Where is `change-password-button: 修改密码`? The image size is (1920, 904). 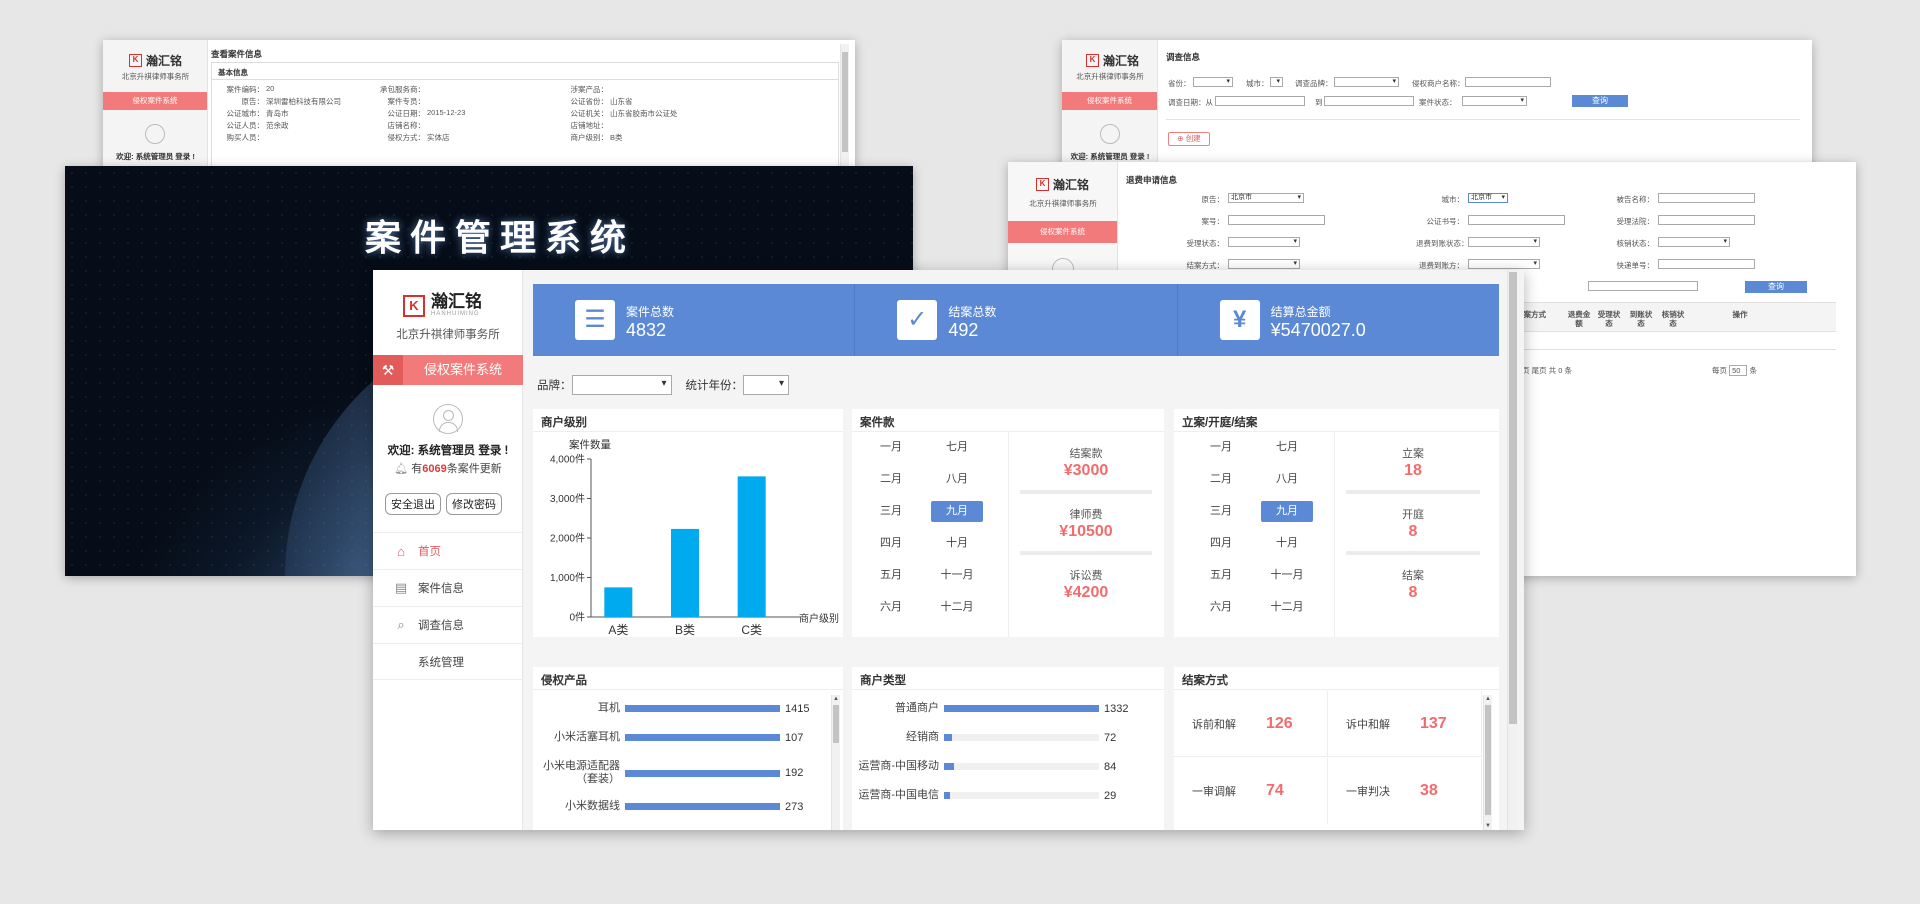
change-password-button: 修改密码 is located at coordinates (474, 504).